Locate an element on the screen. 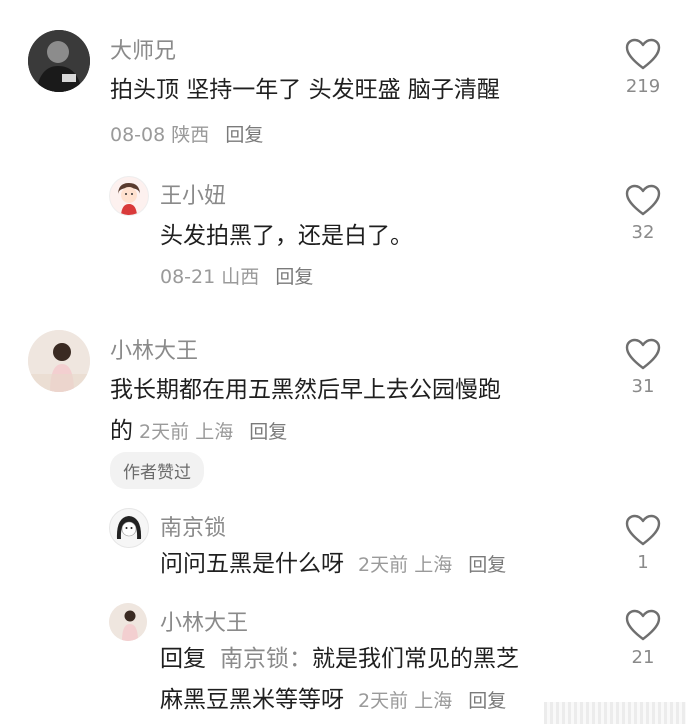  comment-meta: 08-08 陕西 回复 is located at coordinates (186, 133).